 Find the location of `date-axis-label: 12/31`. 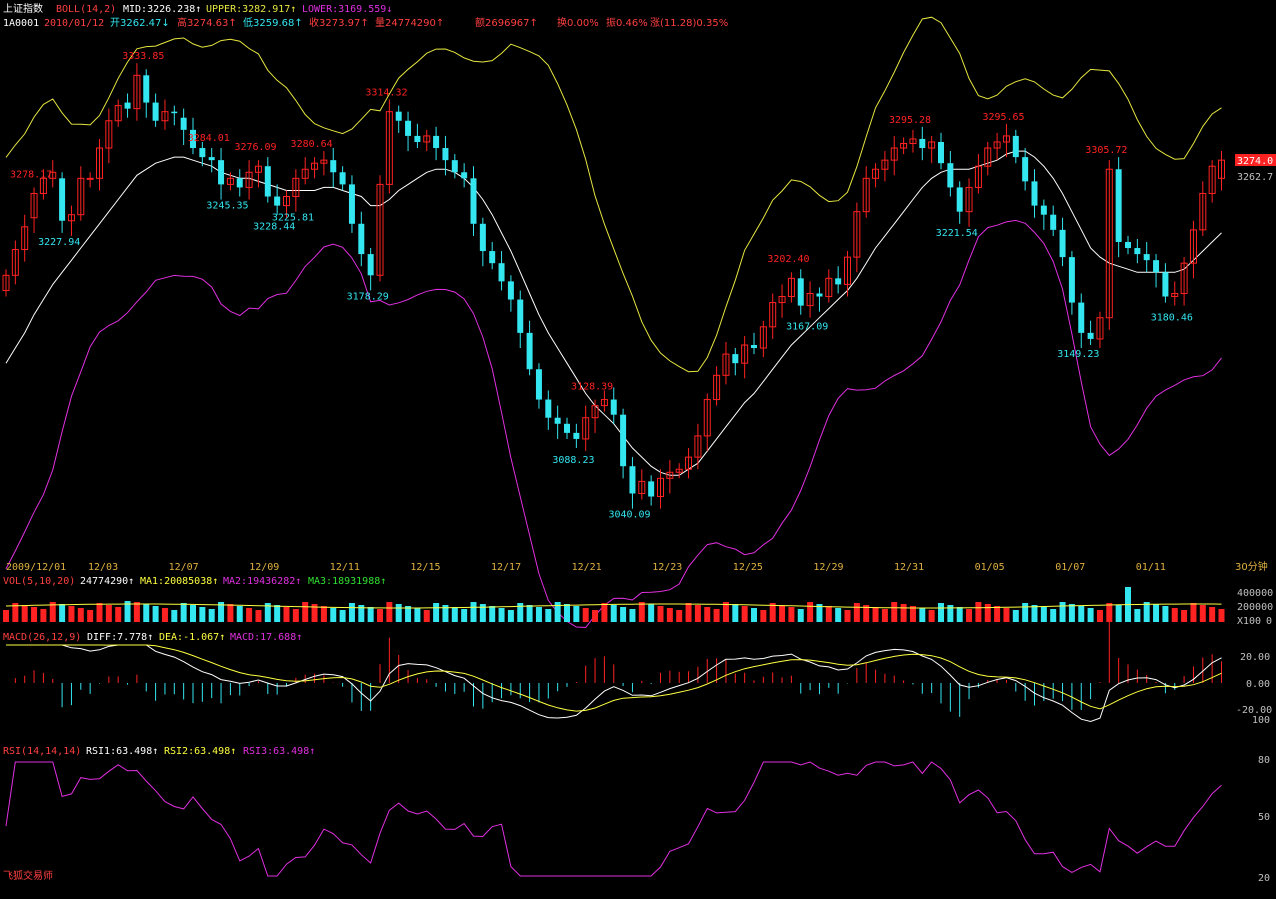

date-axis-label: 12/31 is located at coordinates (909, 567).